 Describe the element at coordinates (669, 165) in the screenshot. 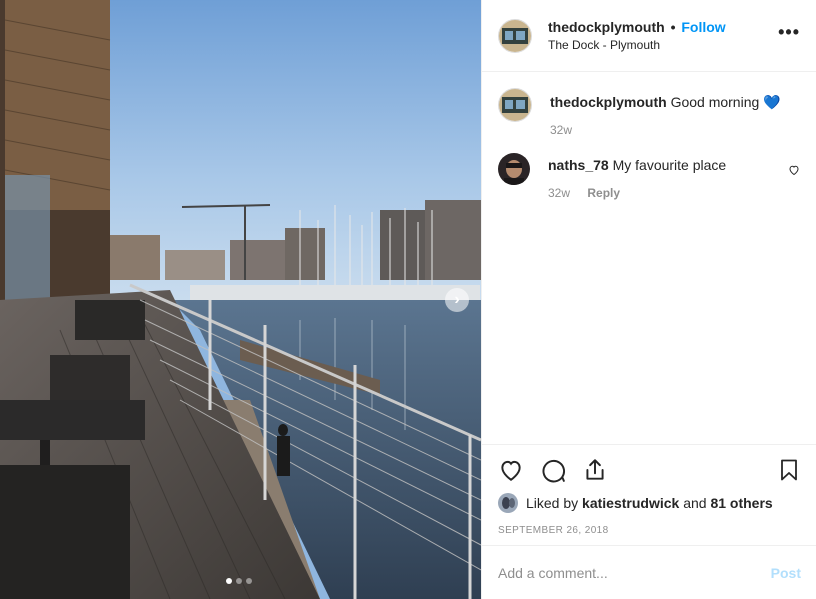

I see `comment-text: My favourite place` at that location.